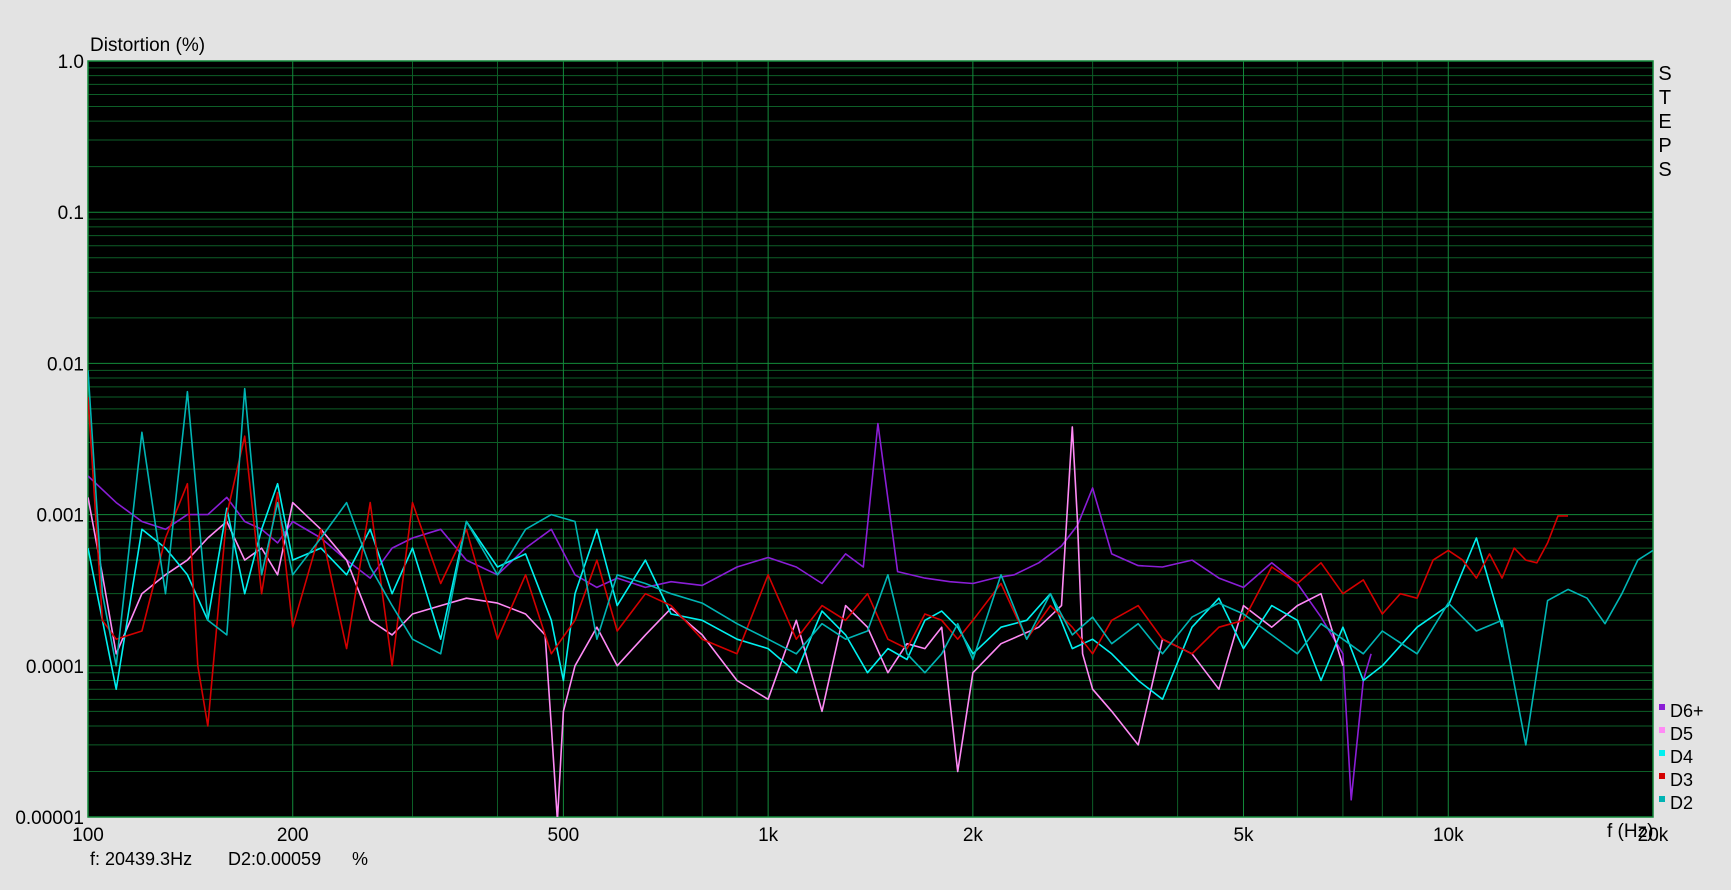  I want to click on legend-item: D3, so click(1676, 780).